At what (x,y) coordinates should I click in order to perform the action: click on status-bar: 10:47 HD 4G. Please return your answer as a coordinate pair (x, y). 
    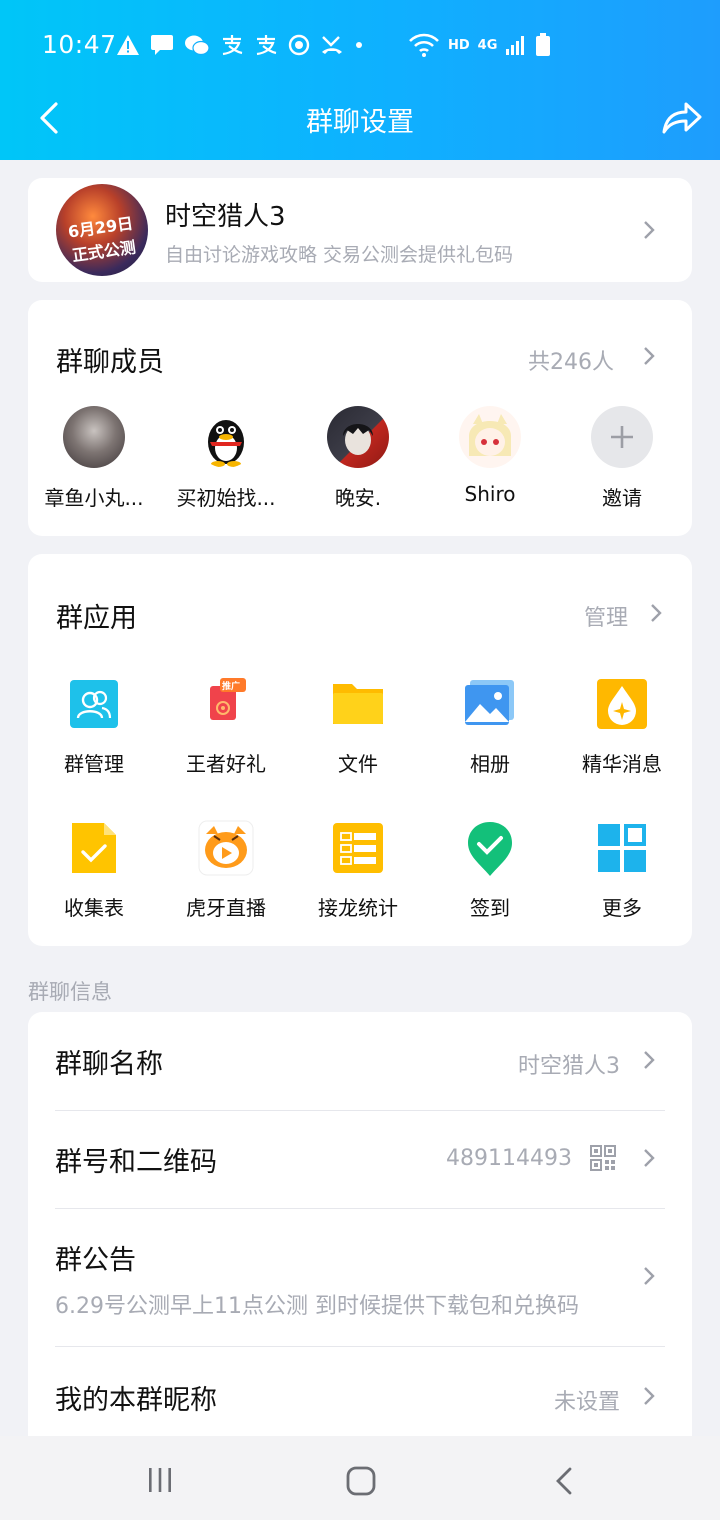
    Looking at the image, I should click on (360, 46).